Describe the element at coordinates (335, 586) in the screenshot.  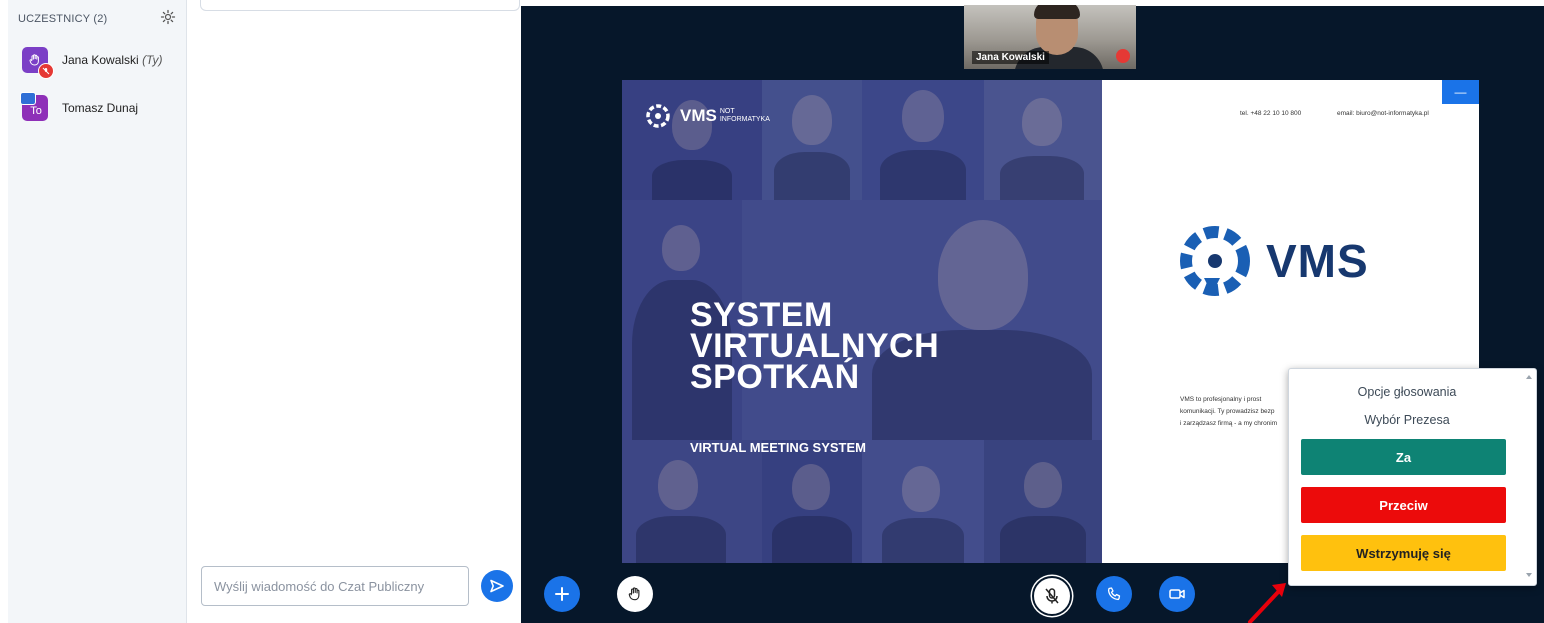
I see `chat-message-input` at that location.